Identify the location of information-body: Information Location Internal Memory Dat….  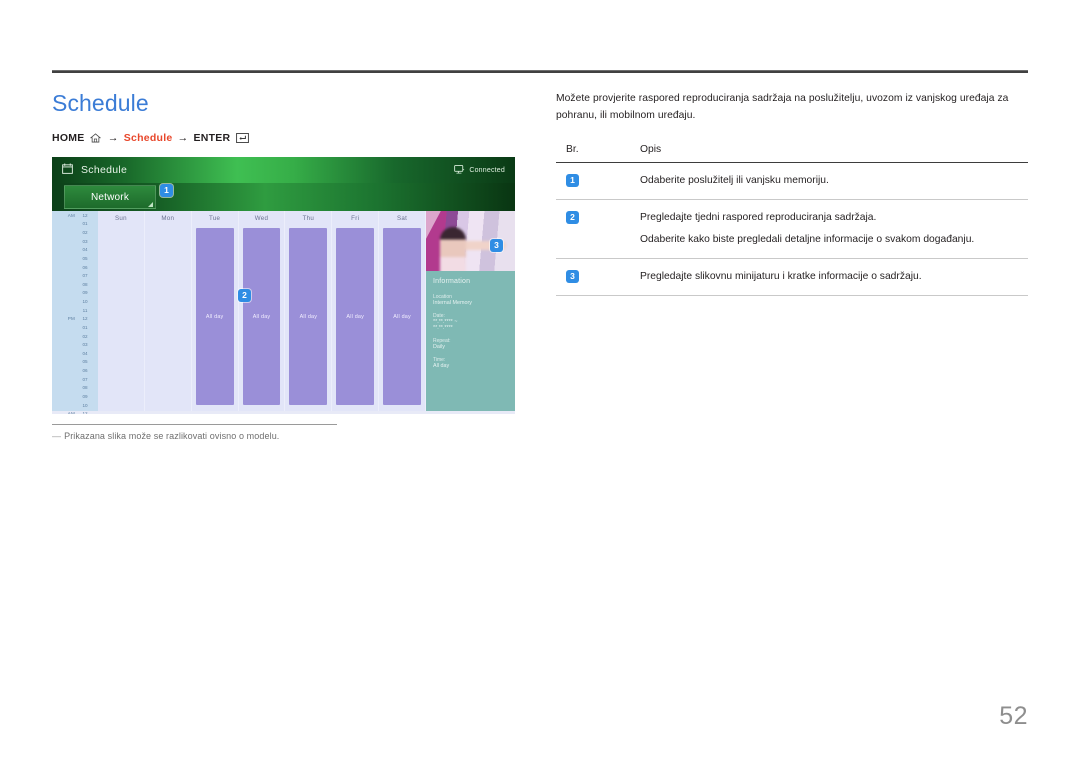
(470, 320).